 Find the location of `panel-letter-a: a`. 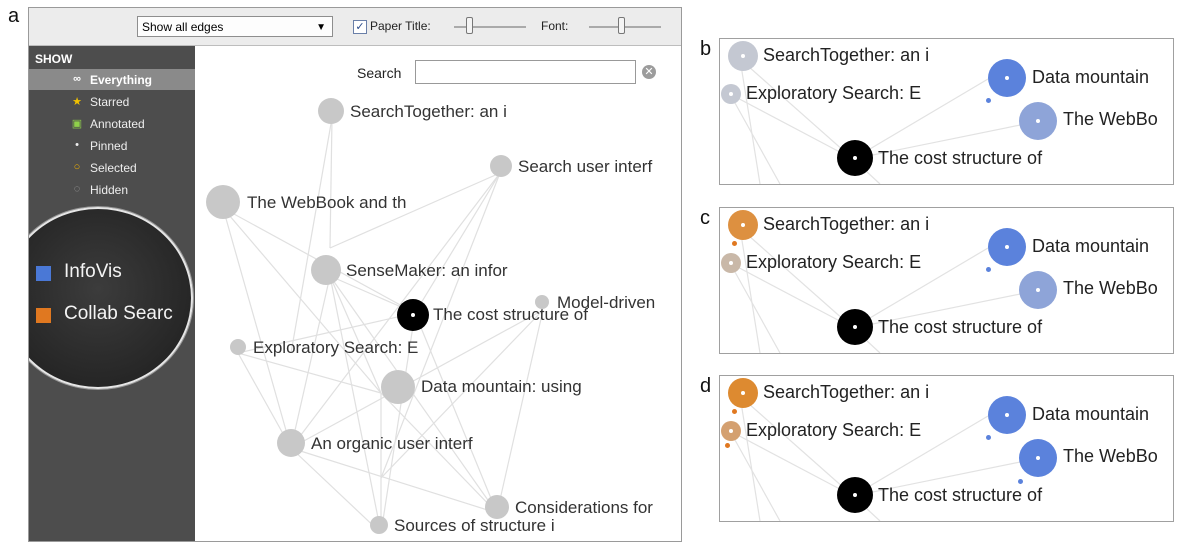

panel-letter-a: a is located at coordinates (14, 16).